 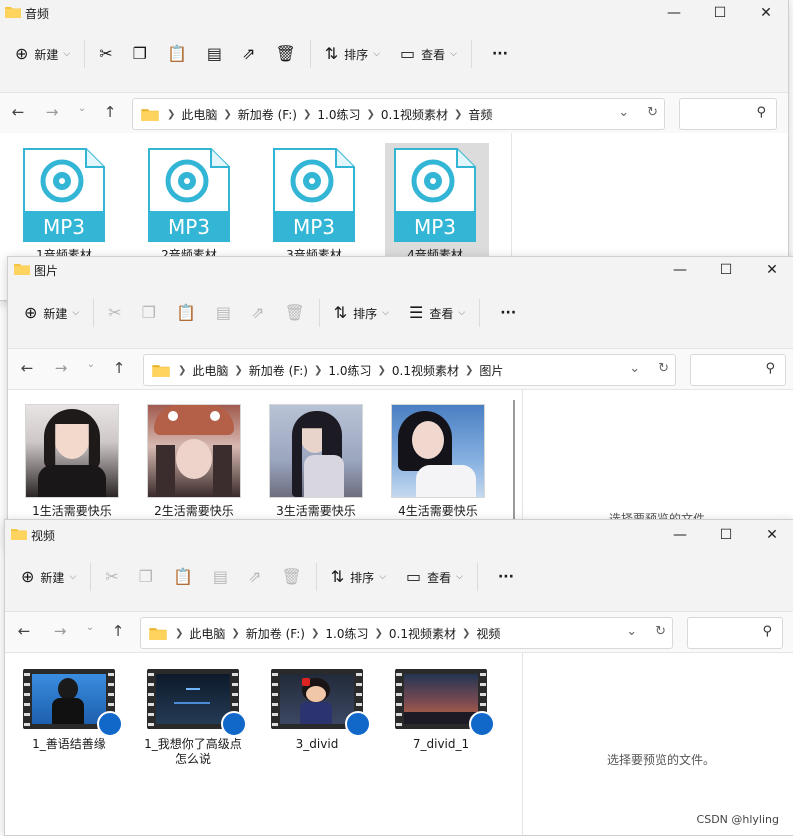 What do you see at coordinates (480, 114) in the screenshot?
I see `breadcrumb-item: 音频` at bounding box center [480, 114].